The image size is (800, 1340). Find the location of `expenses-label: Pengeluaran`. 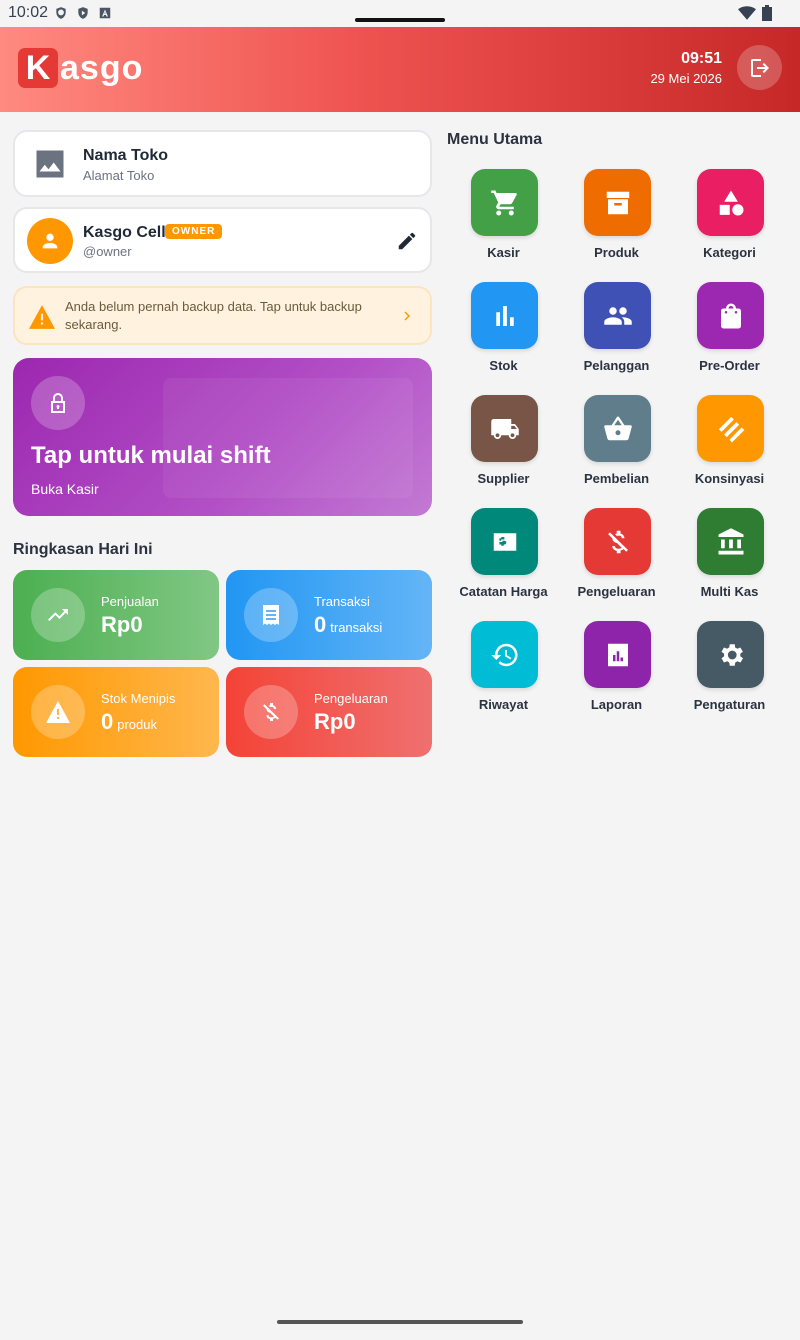

expenses-label: Pengeluaran is located at coordinates (351, 698).